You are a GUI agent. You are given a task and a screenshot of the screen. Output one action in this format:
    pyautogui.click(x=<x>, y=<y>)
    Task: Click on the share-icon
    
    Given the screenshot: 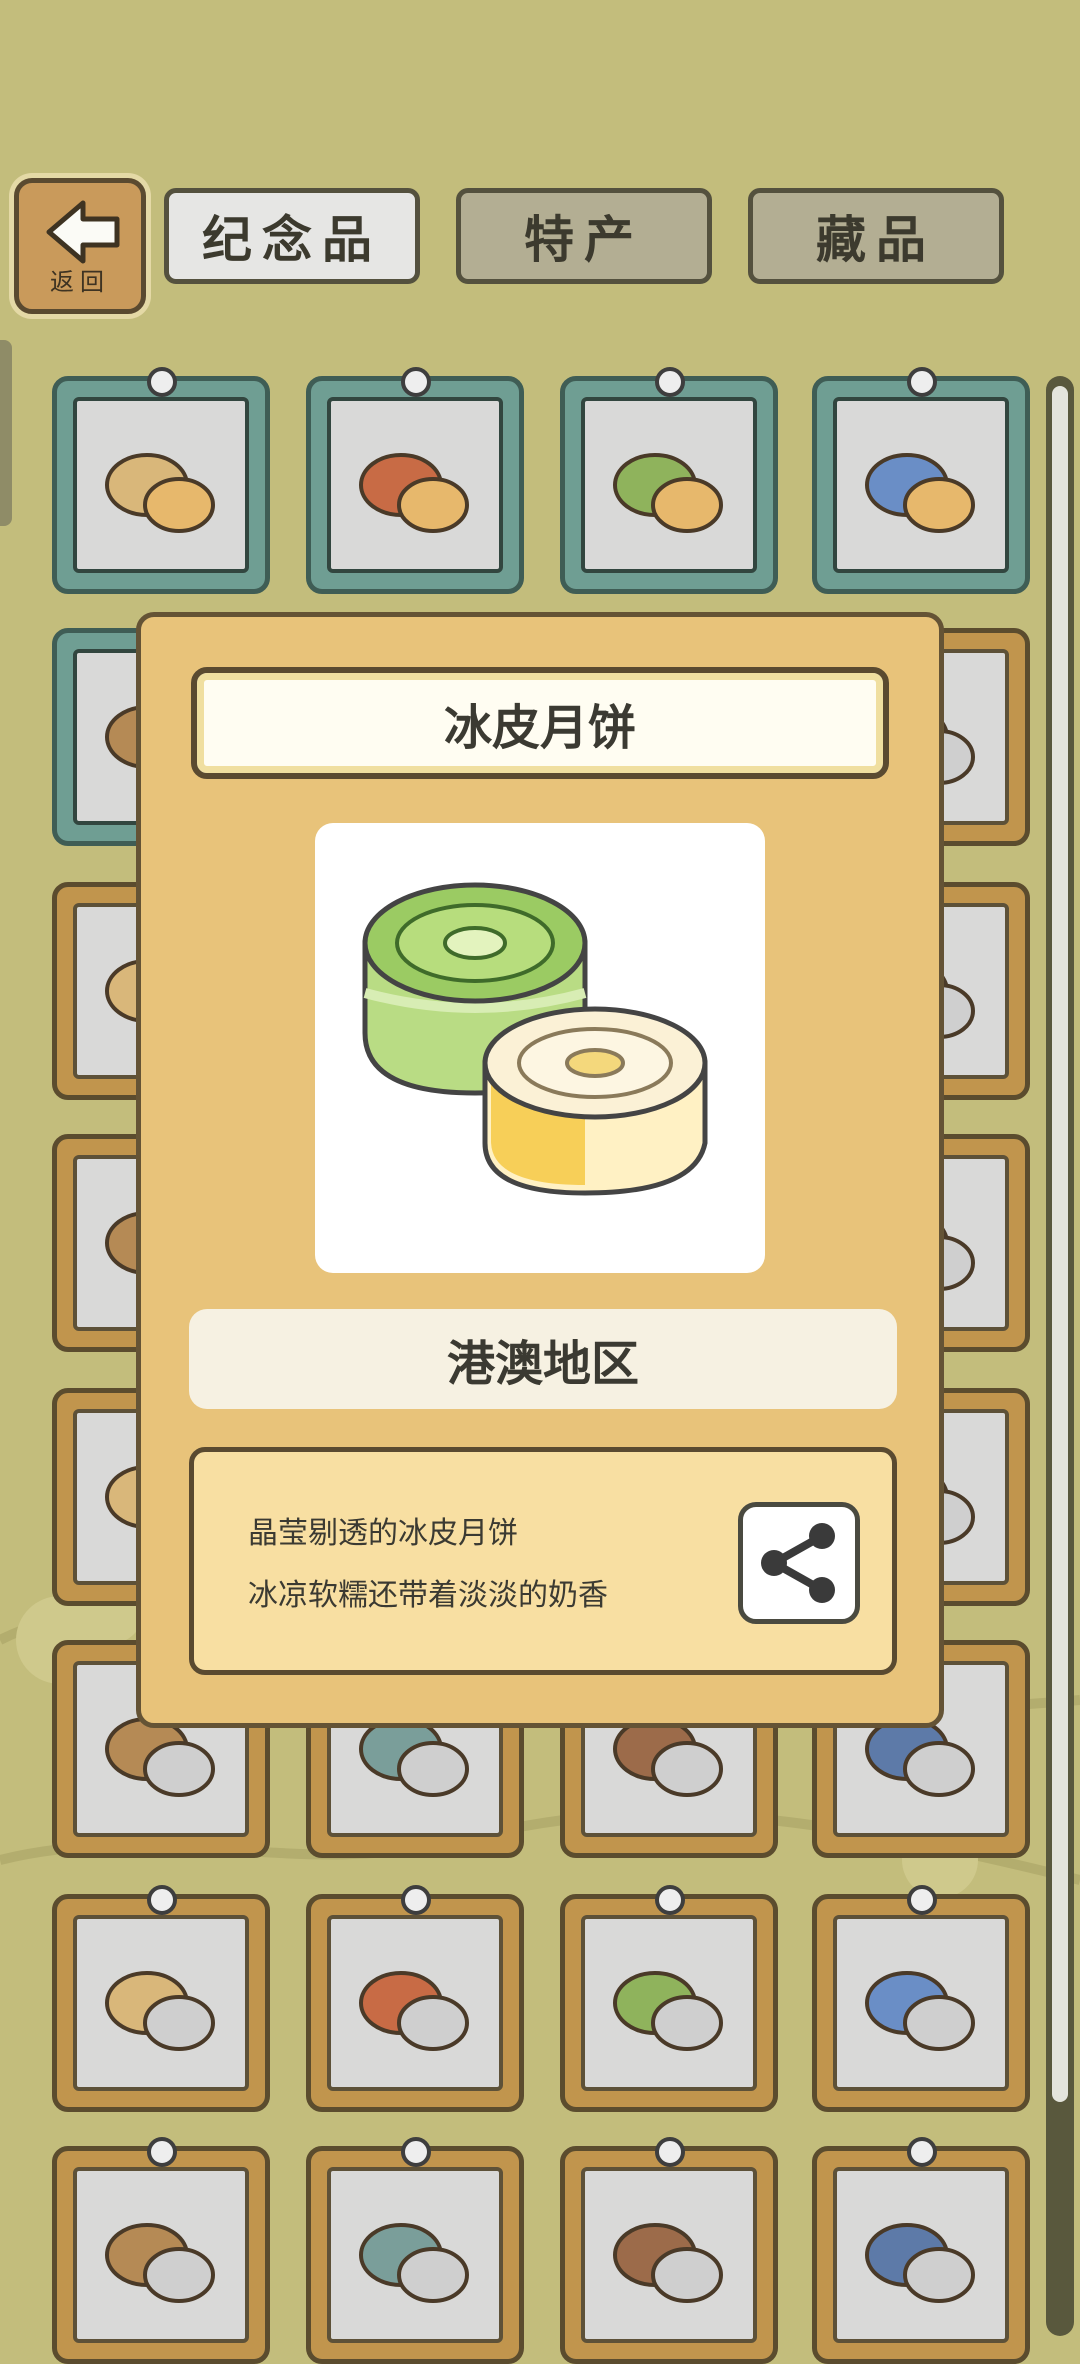 What is the action you would take?
    pyautogui.click(x=798, y=1563)
    